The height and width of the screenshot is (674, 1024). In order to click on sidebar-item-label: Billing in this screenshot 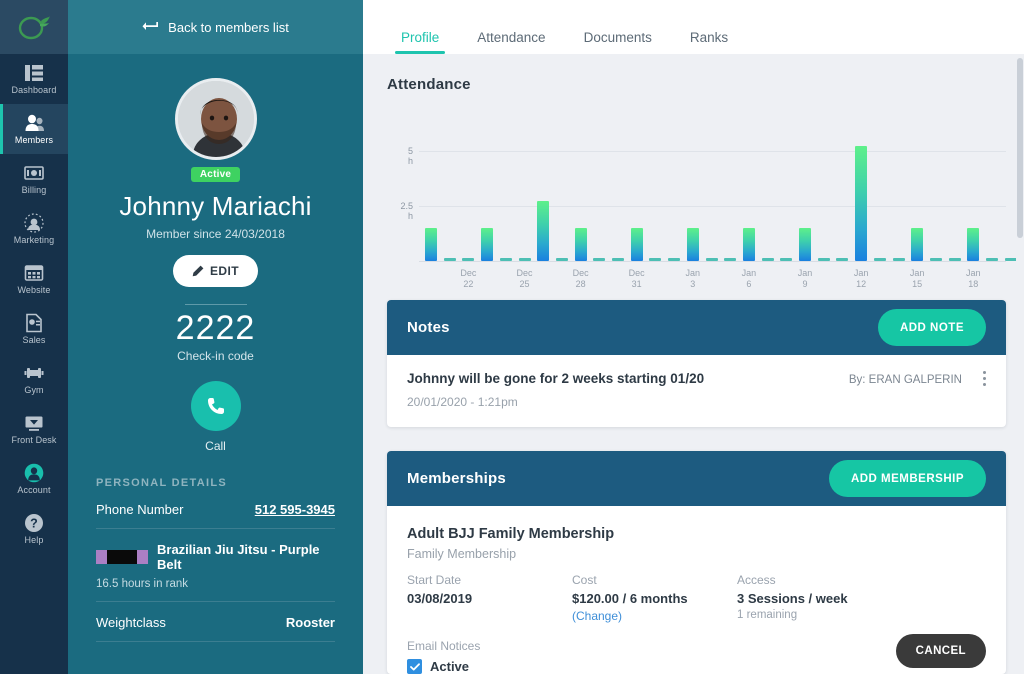, I will do `click(34, 190)`.